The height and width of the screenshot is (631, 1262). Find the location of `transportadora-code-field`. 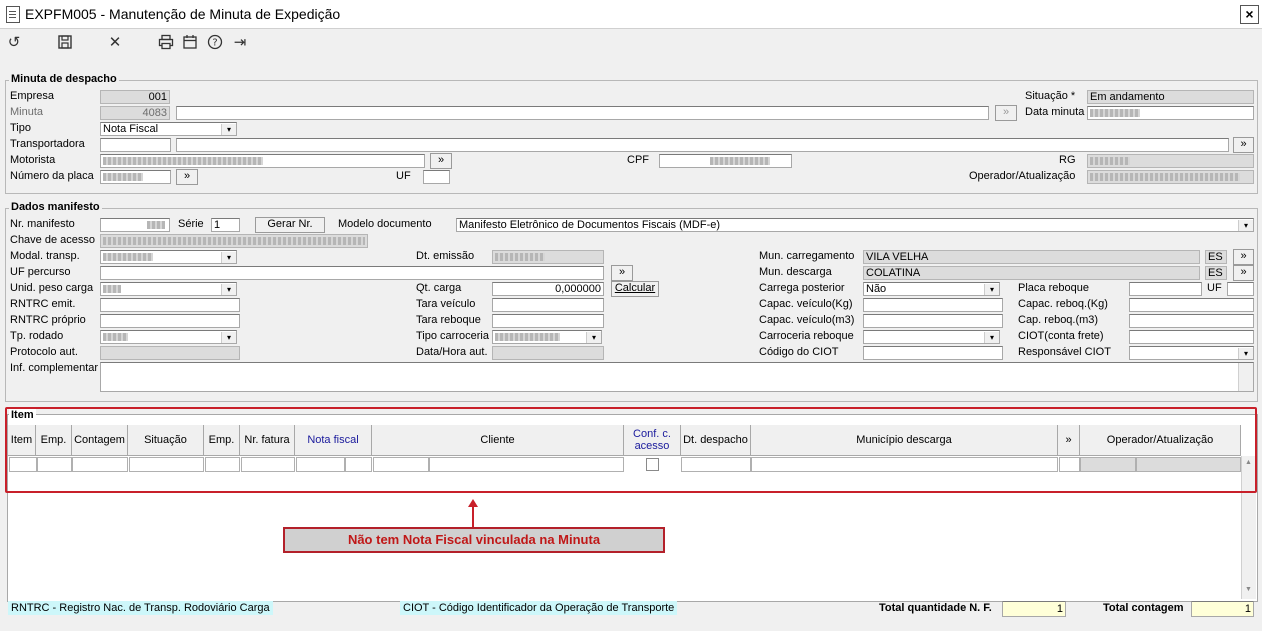

transportadora-code-field is located at coordinates (135, 145).